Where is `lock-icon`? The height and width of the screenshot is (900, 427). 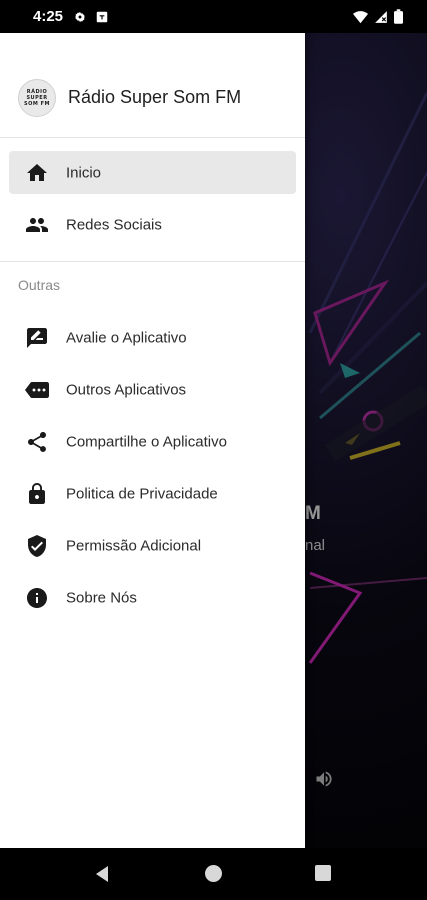 lock-icon is located at coordinates (37, 493).